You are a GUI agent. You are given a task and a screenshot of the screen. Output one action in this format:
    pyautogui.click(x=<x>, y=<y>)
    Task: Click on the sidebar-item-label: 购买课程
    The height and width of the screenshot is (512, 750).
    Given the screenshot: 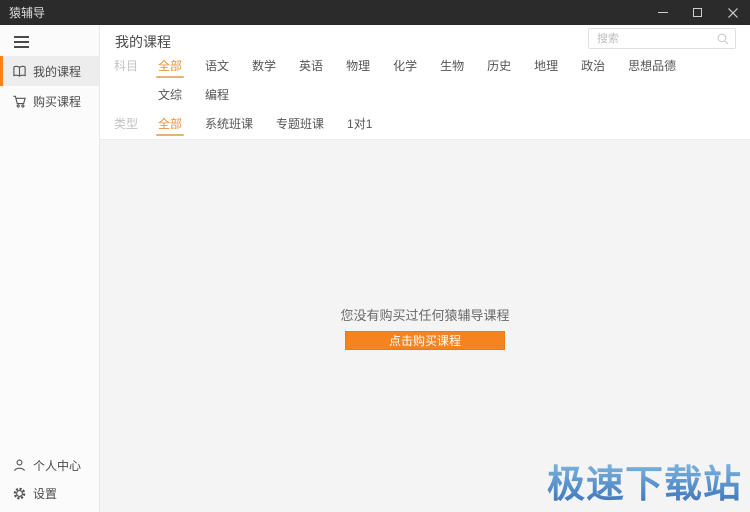 What is the action you would take?
    pyautogui.click(x=57, y=101)
    